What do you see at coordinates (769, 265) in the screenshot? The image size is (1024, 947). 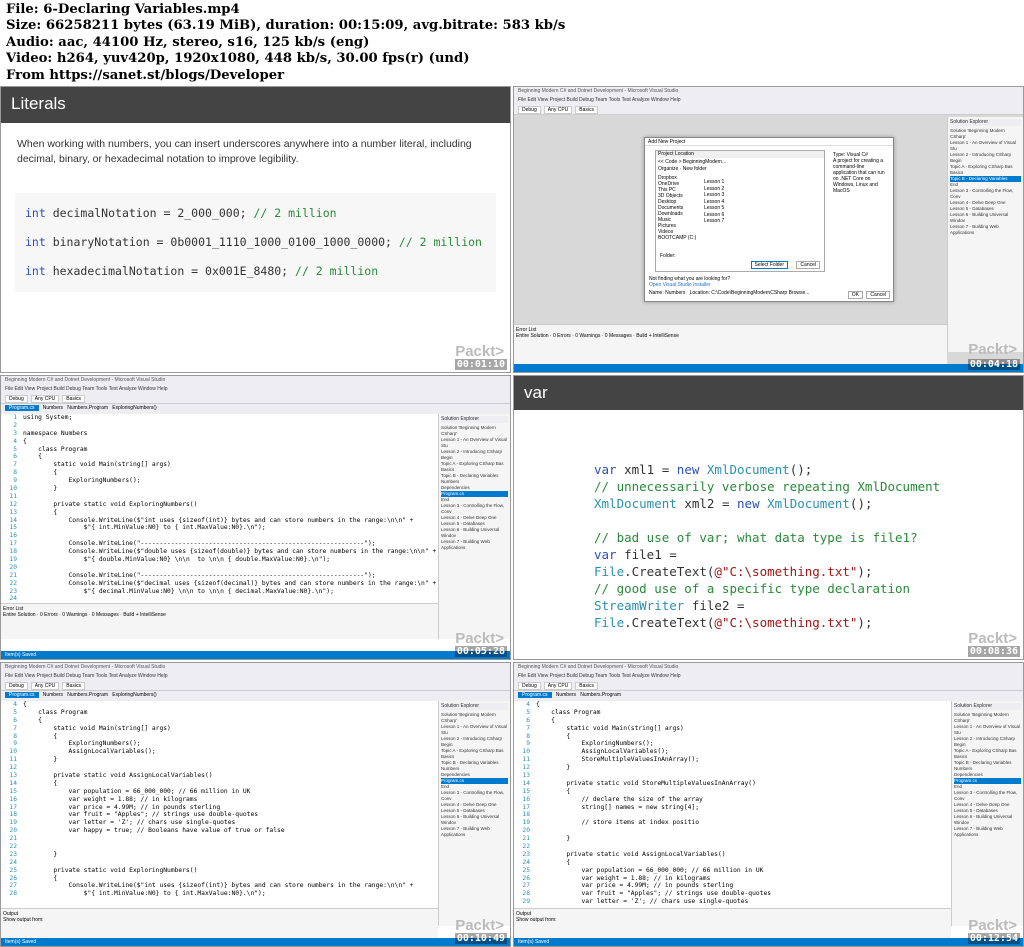 I see `select-folder-button: Select Folder` at bounding box center [769, 265].